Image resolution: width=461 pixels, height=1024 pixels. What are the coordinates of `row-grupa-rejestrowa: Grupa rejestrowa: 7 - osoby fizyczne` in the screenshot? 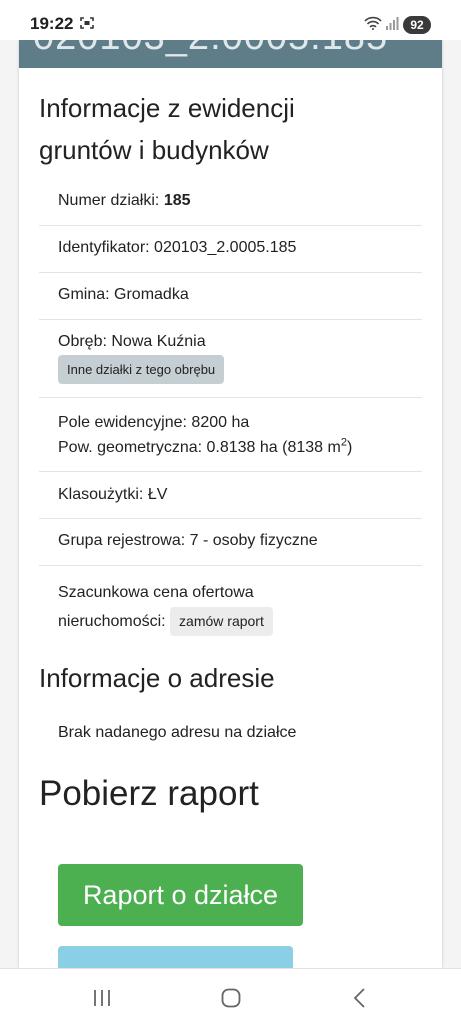 It's located at (230, 542).